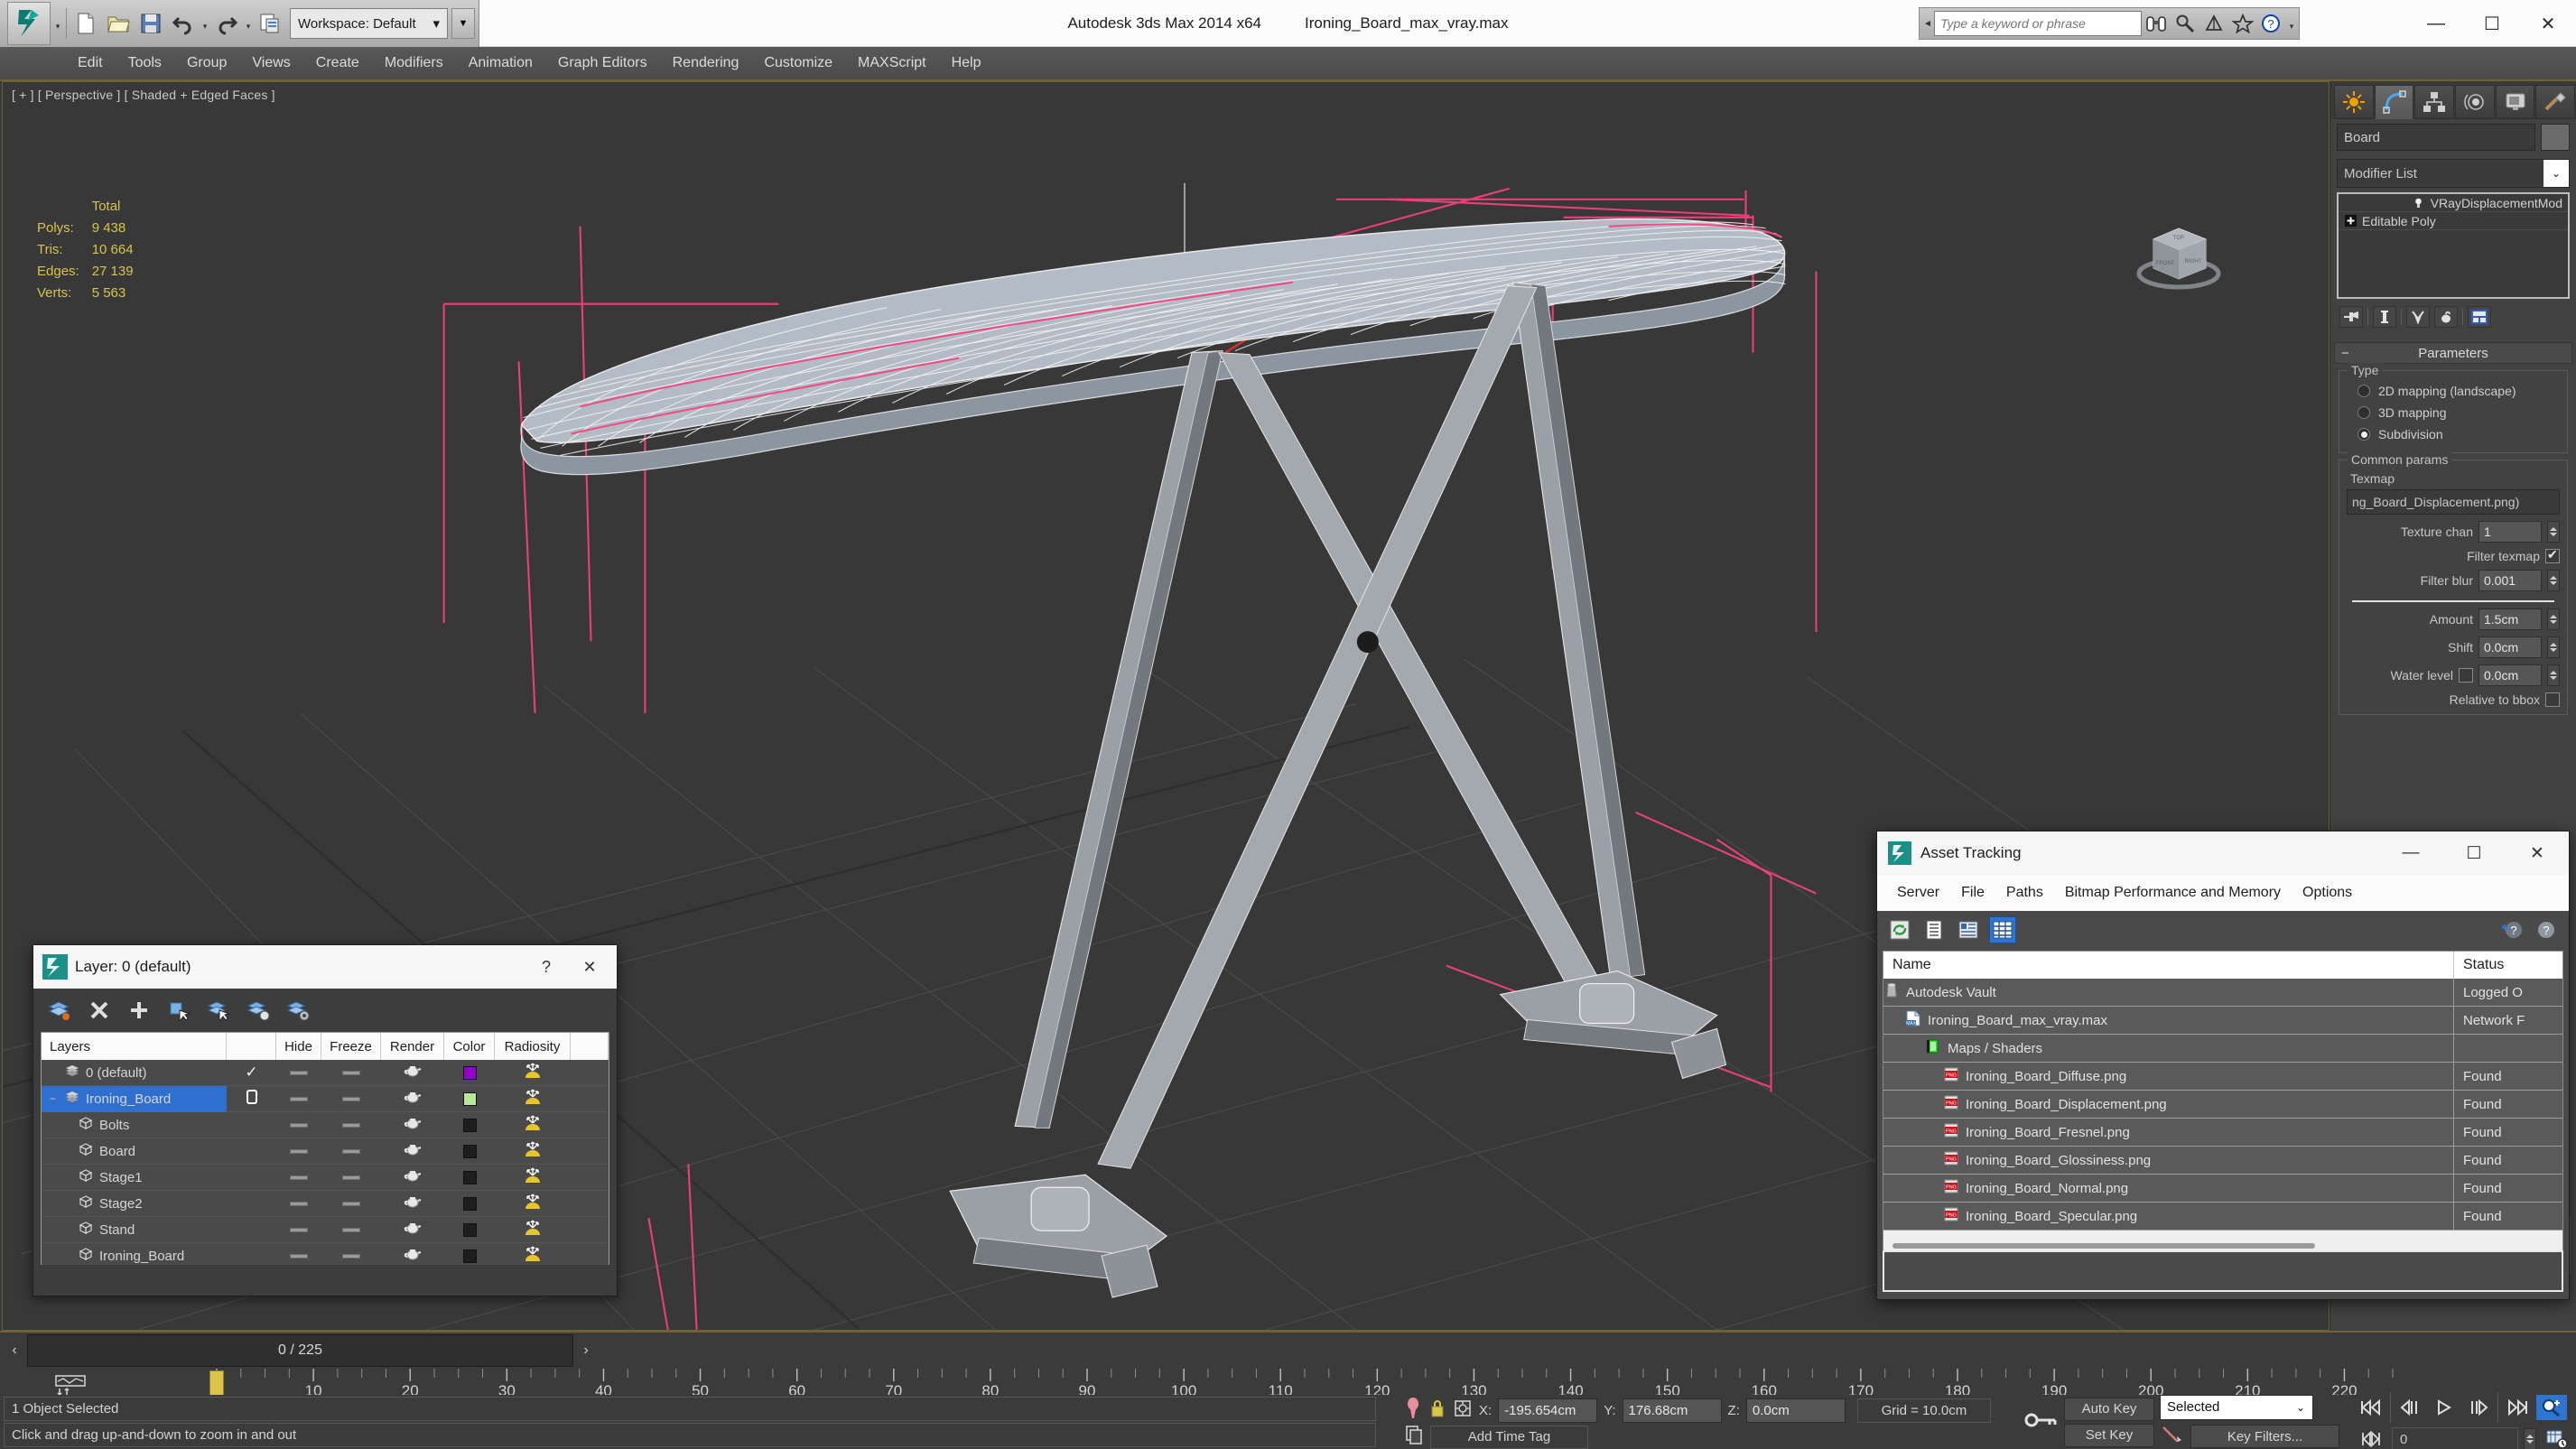 Image resolution: width=2576 pixels, height=1449 pixels. I want to click on plus-box-icon, so click(2350, 221).